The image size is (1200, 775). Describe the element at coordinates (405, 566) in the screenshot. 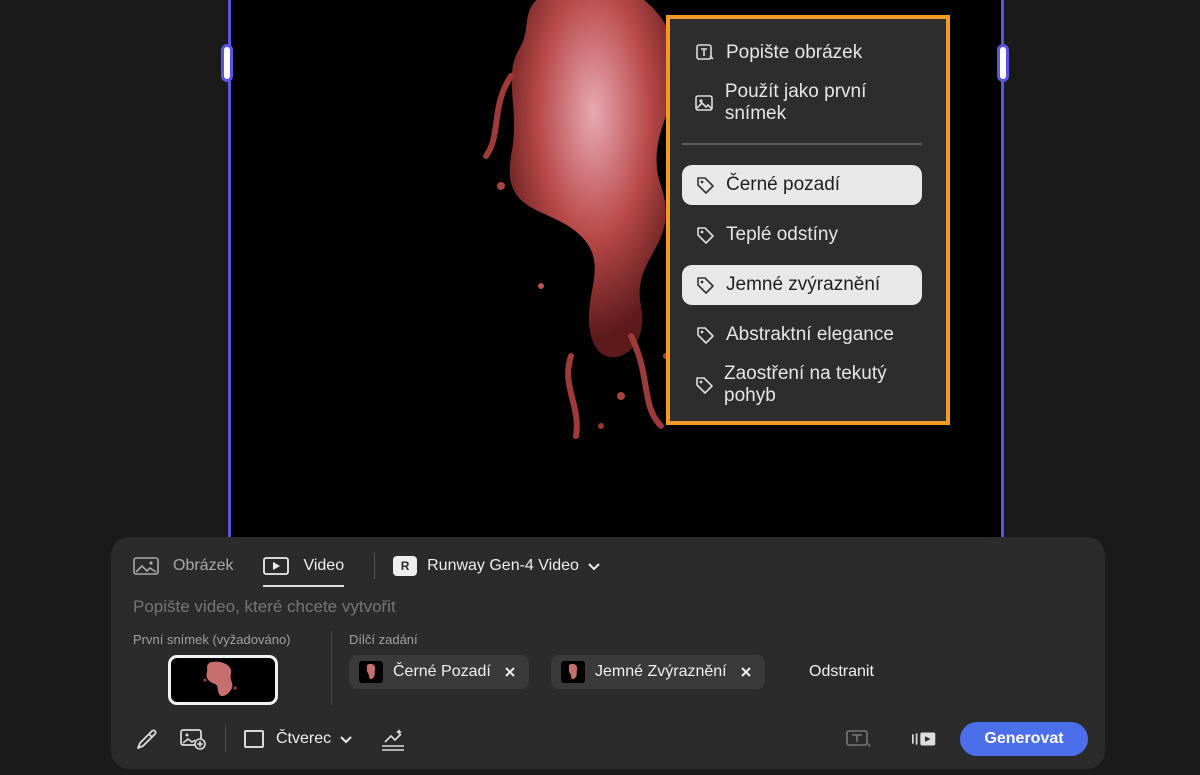

I see `runway-logo-icon: R` at that location.